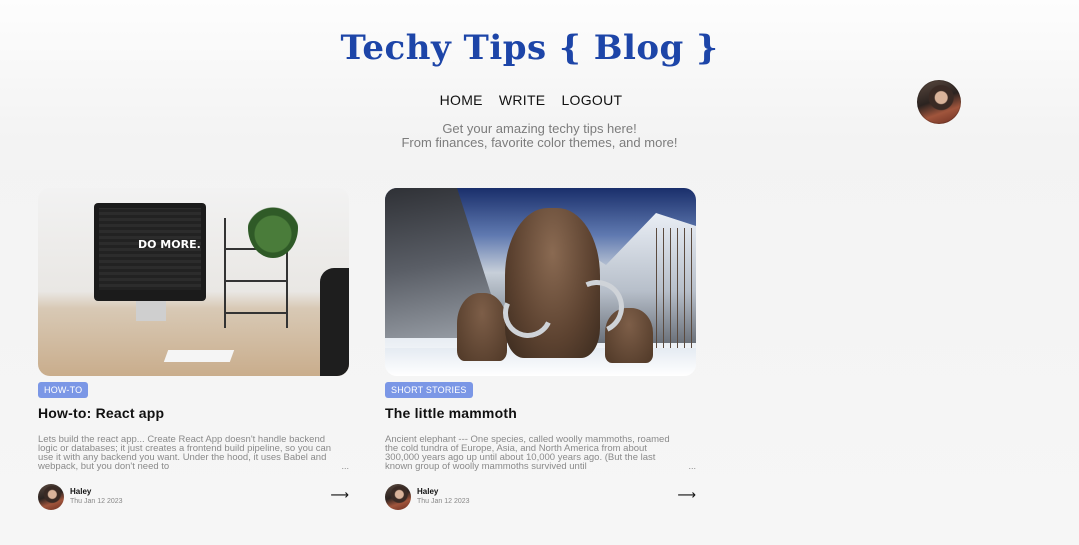 The width and height of the screenshot is (1079, 545). Describe the element at coordinates (522, 100) in the screenshot. I see `nav-write-link: WRITE` at that location.